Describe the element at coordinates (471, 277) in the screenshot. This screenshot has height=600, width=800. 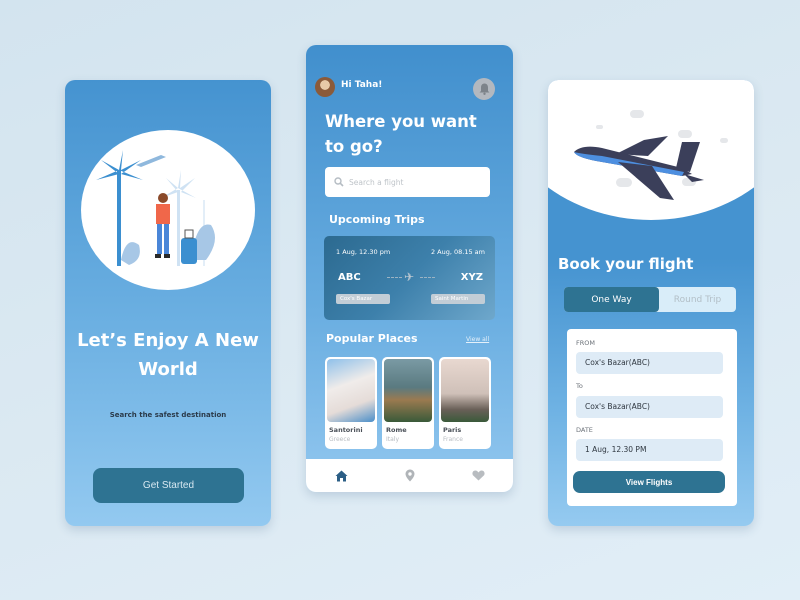
I see `to-code: XYZ` at that location.